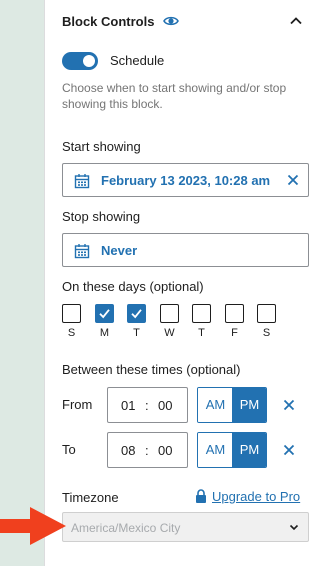 This screenshot has width=320, height=566. What do you see at coordinates (126, 528) in the screenshot?
I see `timezone-select-value: America/Mexico City` at bounding box center [126, 528].